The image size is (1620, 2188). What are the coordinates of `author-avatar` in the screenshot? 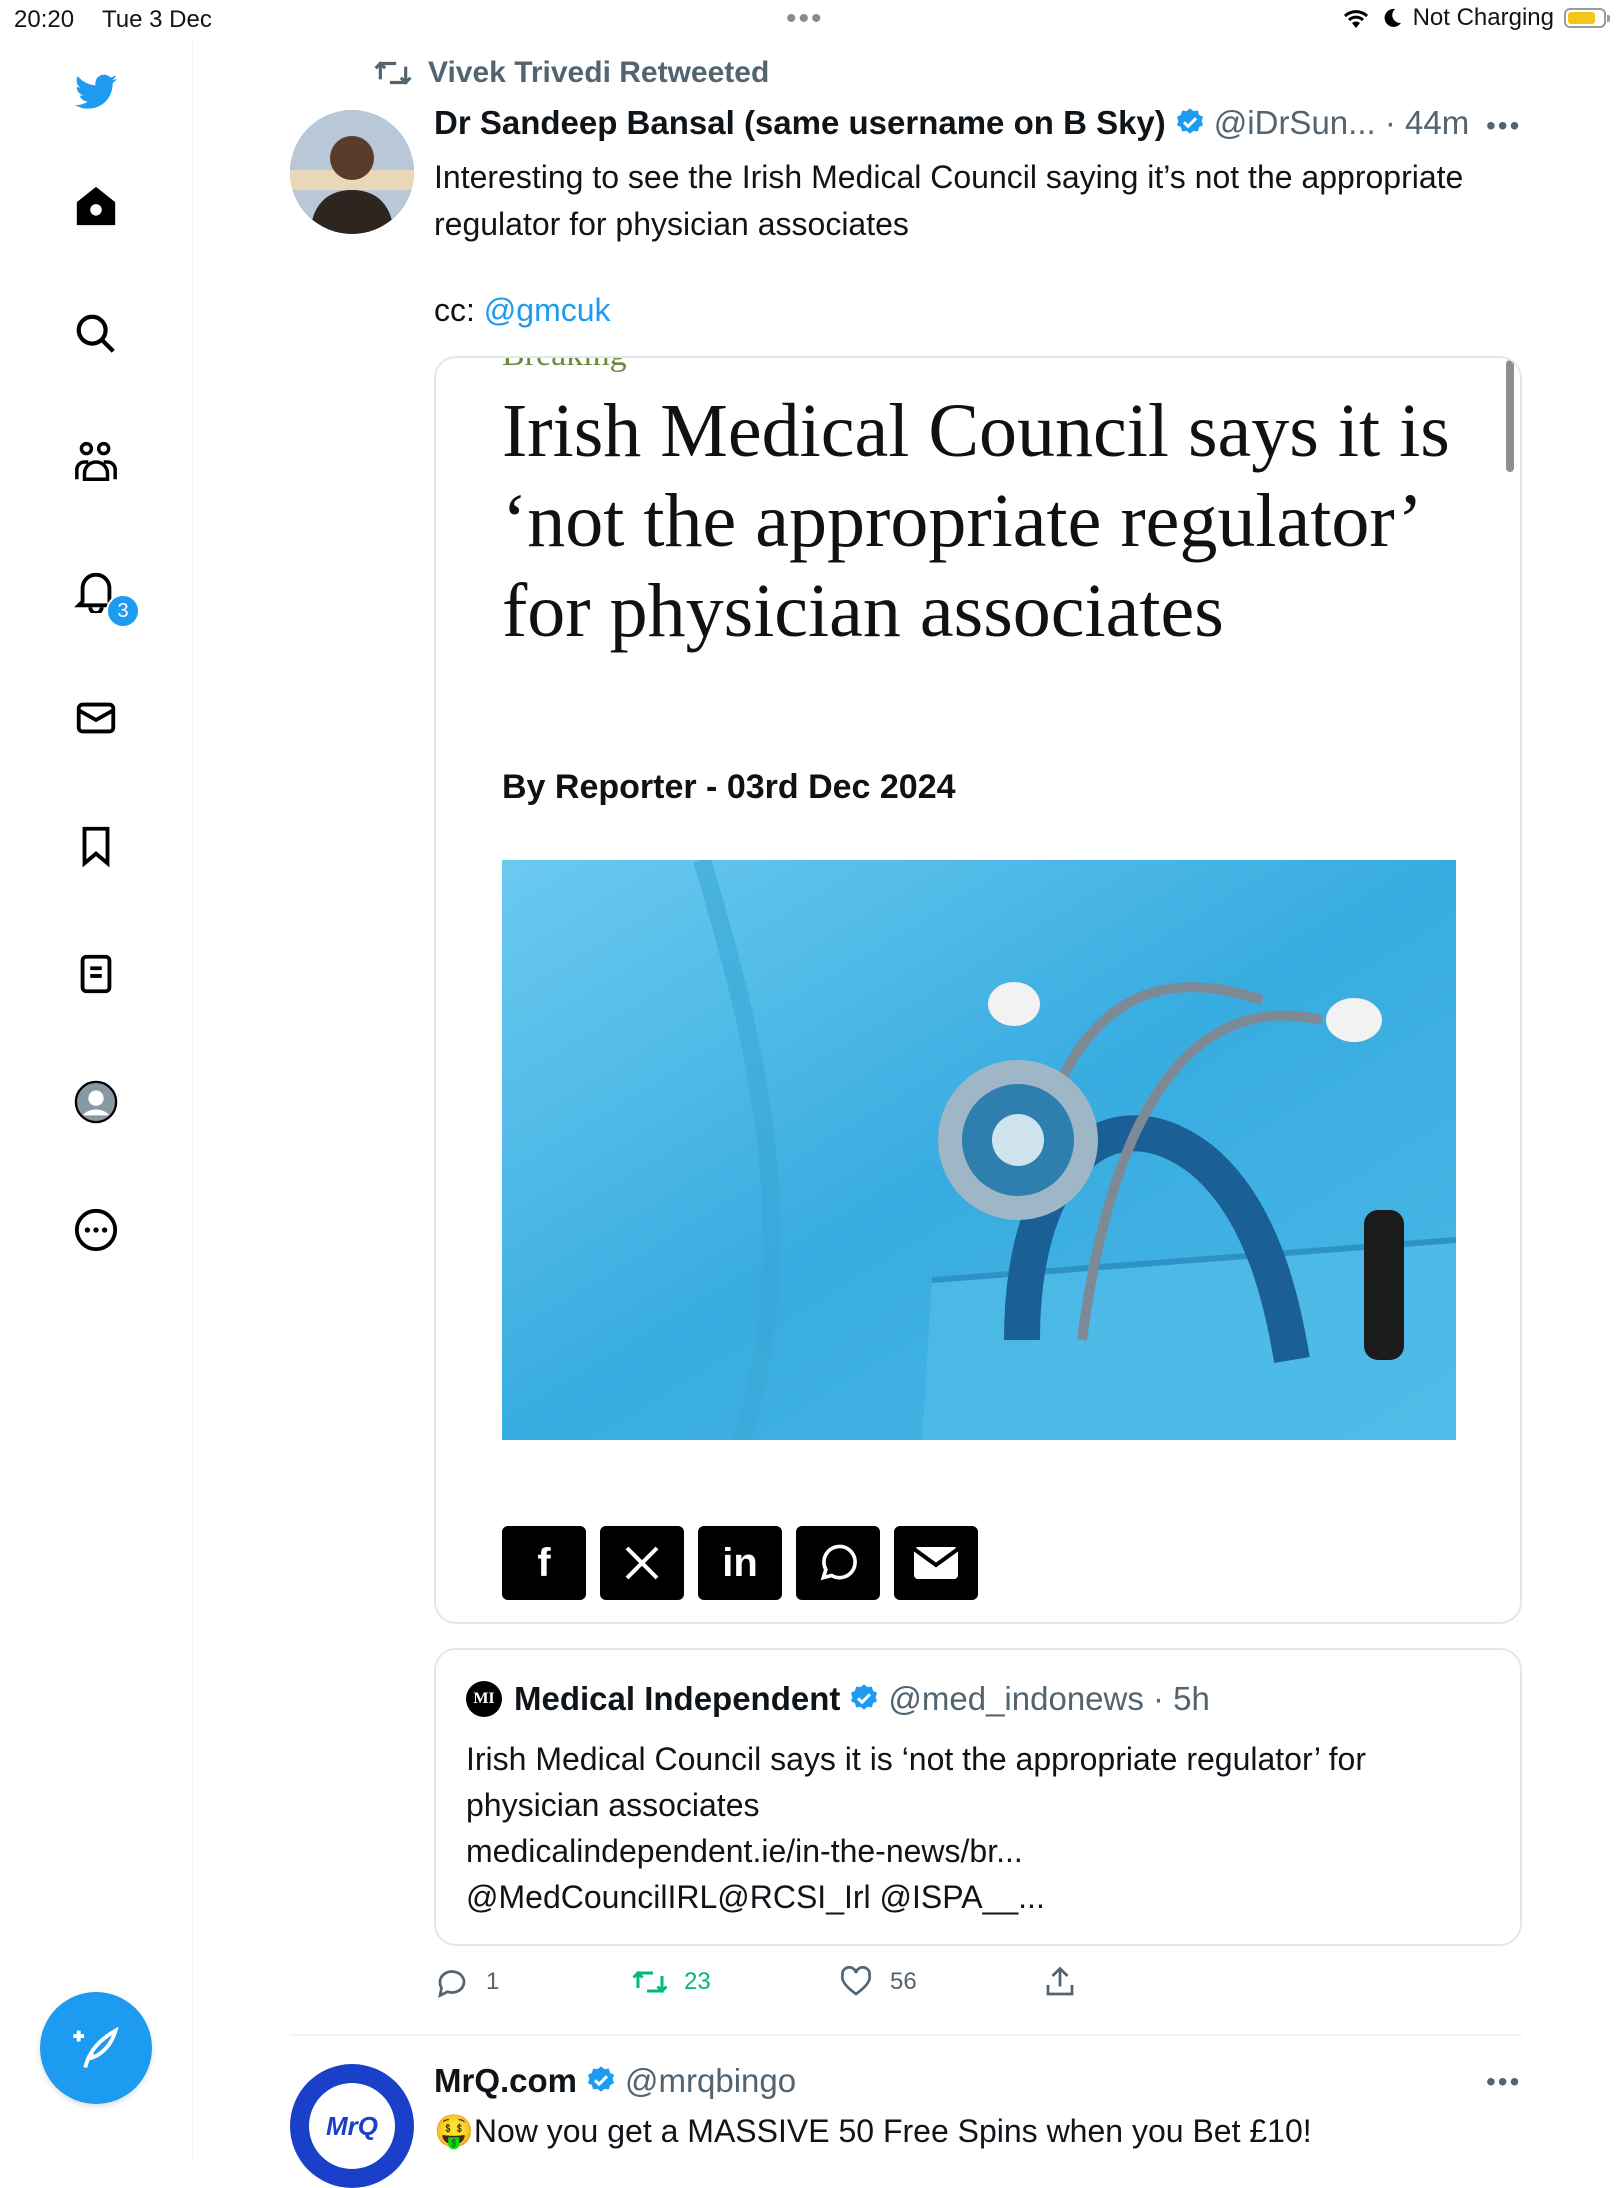 It's located at (352, 172).